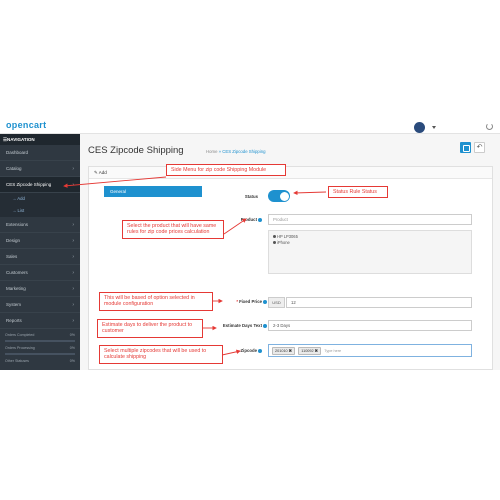 The width and height of the screenshot is (500, 500). What do you see at coordinates (235, 325) in the screenshot?
I see `estimate-days-label: Estimate Days Text` at bounding box center [235, 325].